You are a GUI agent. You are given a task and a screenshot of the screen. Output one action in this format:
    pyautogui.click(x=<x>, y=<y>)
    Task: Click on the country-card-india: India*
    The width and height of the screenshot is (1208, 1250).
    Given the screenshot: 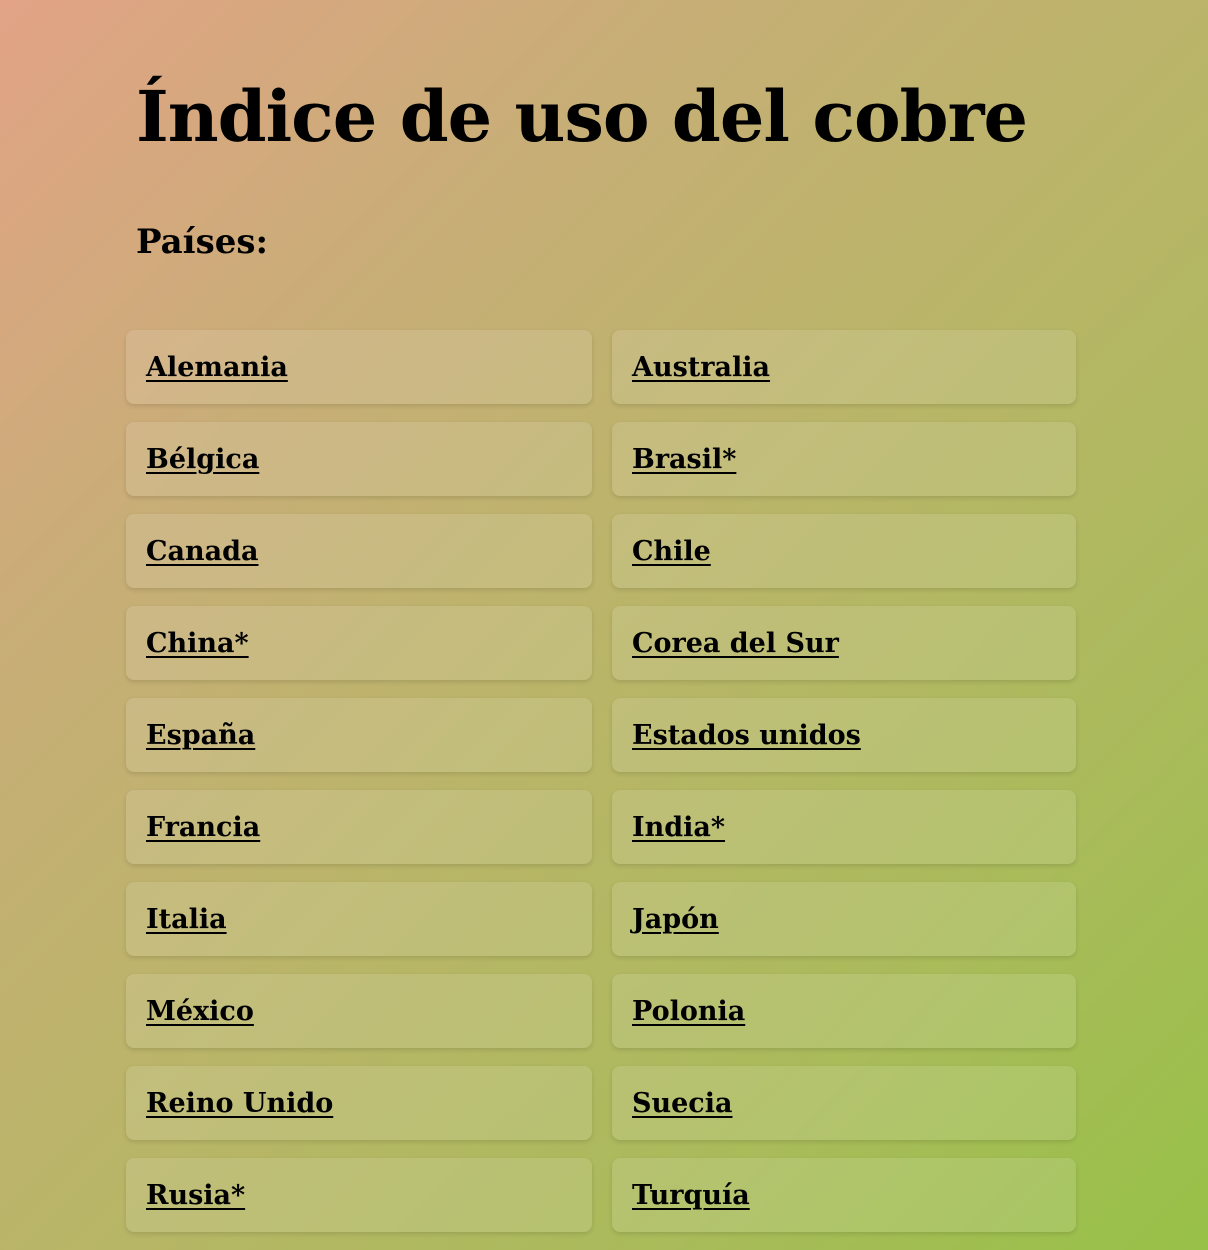 What is the action you would take?
    pyautogui.click(x=844, y=827)
    